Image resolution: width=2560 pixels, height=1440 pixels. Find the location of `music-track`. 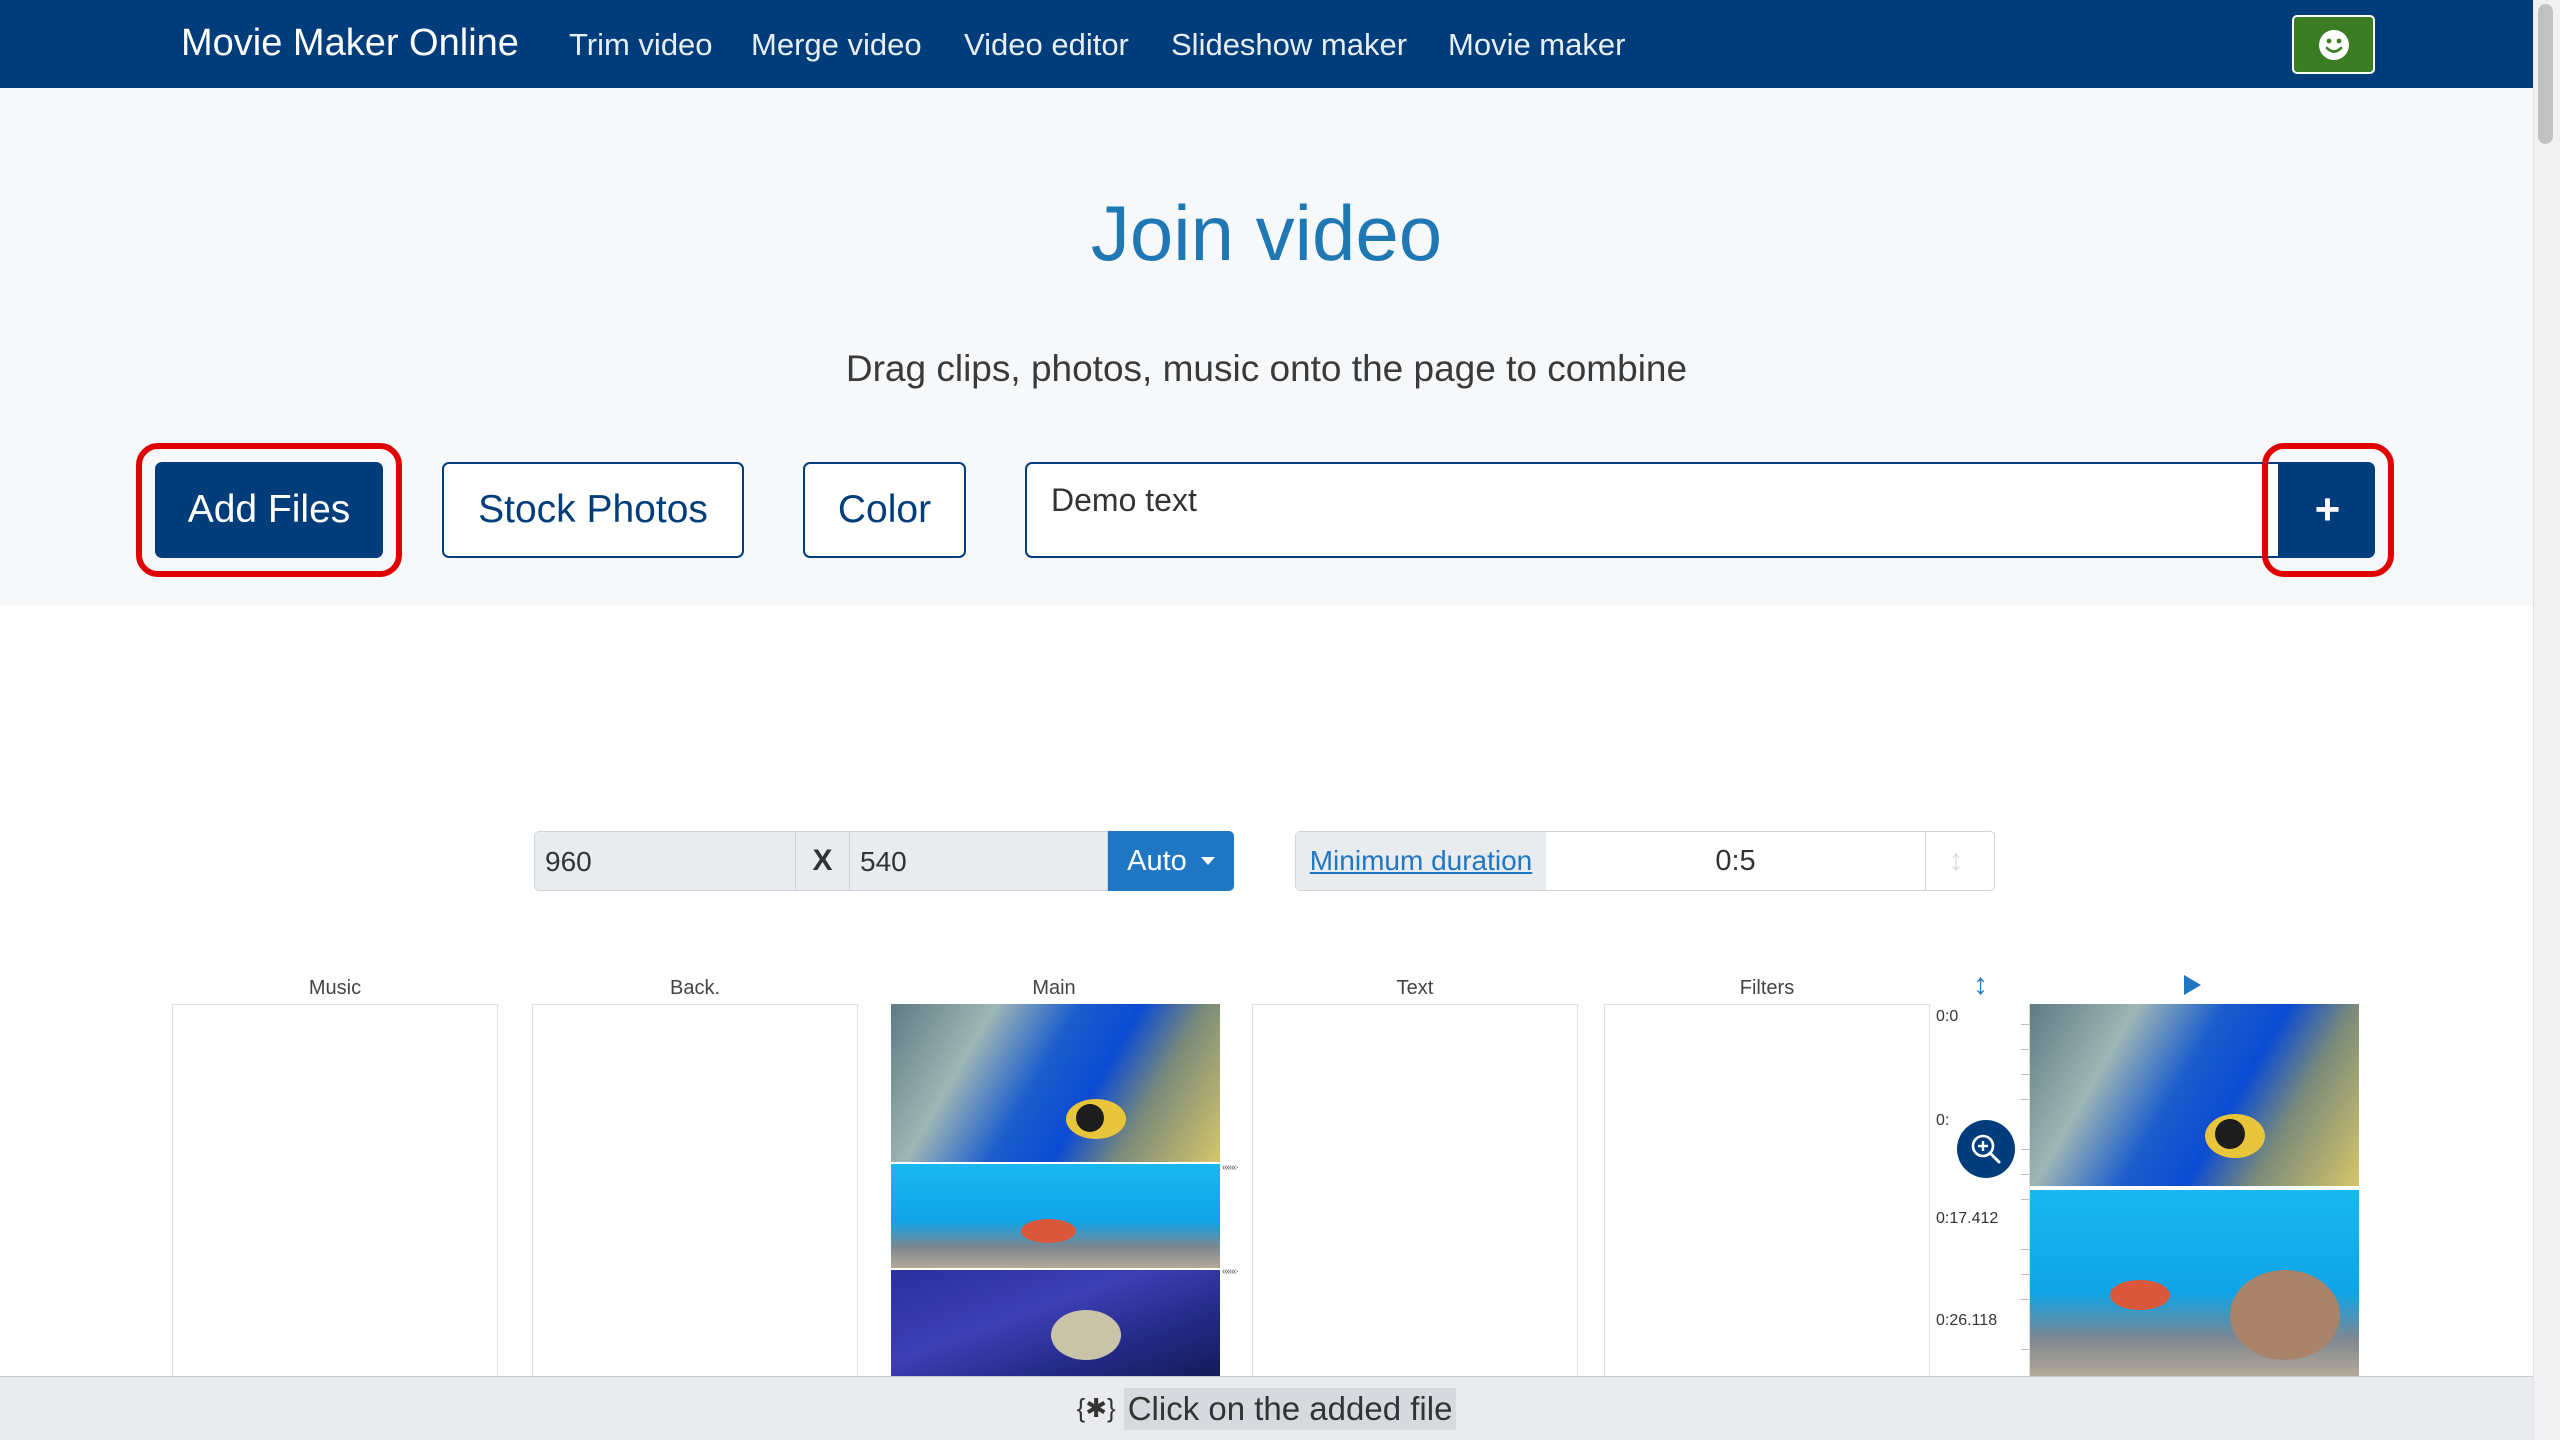

music-track is located at coordinates (335, 1192).